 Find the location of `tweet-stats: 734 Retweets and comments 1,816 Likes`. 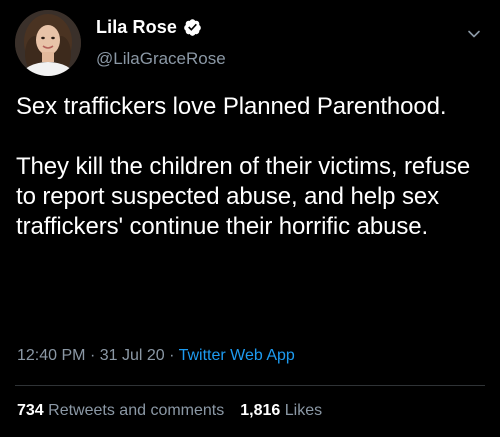

tweet-stats: 734 Retweets and comments 1,816 Likes is located at coordinates (169, 411).